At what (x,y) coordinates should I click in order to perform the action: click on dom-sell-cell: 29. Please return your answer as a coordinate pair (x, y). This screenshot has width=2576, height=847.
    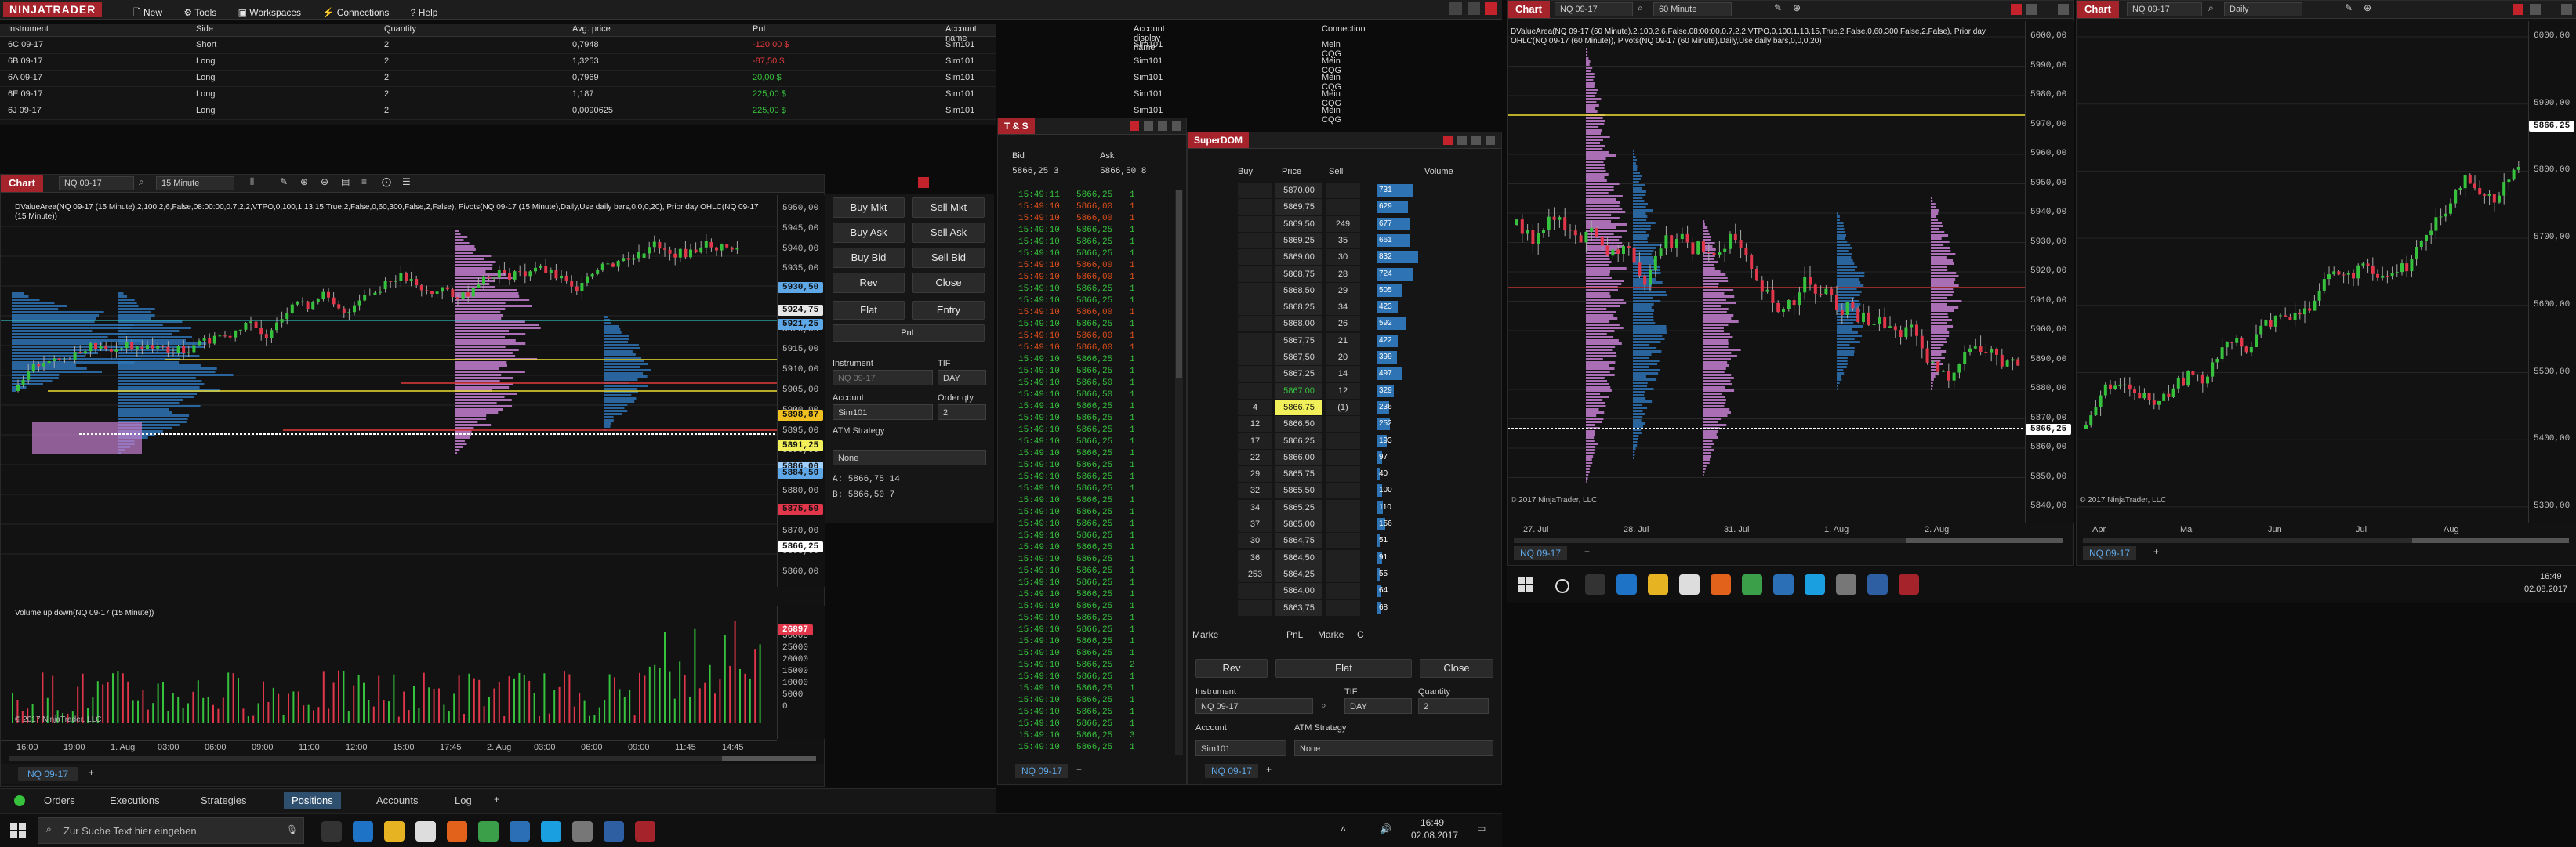
    Looking at the image, I should click on (1343, 290).